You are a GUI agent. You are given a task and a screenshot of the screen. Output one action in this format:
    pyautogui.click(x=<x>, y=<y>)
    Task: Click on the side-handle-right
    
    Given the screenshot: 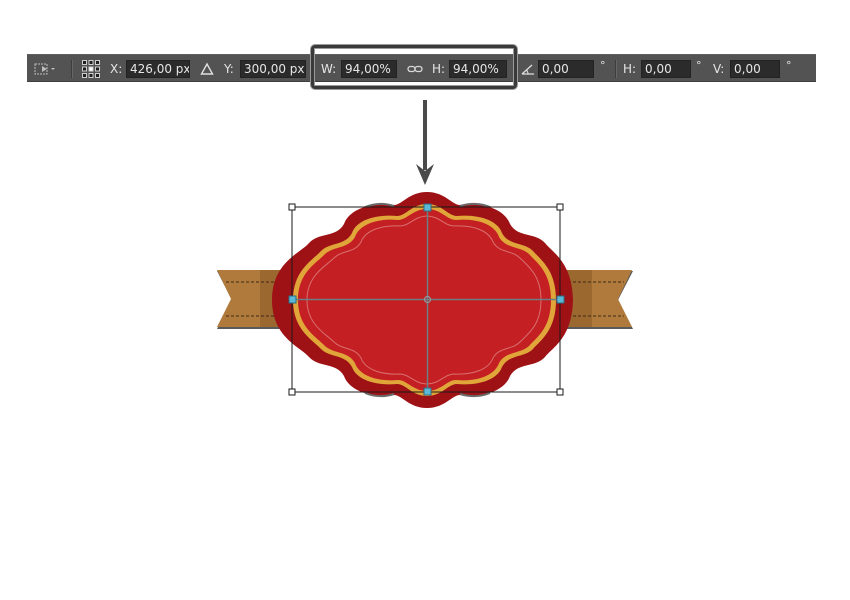 What is the action you would take?
    pyautogui.click(x=560, y=299)
    